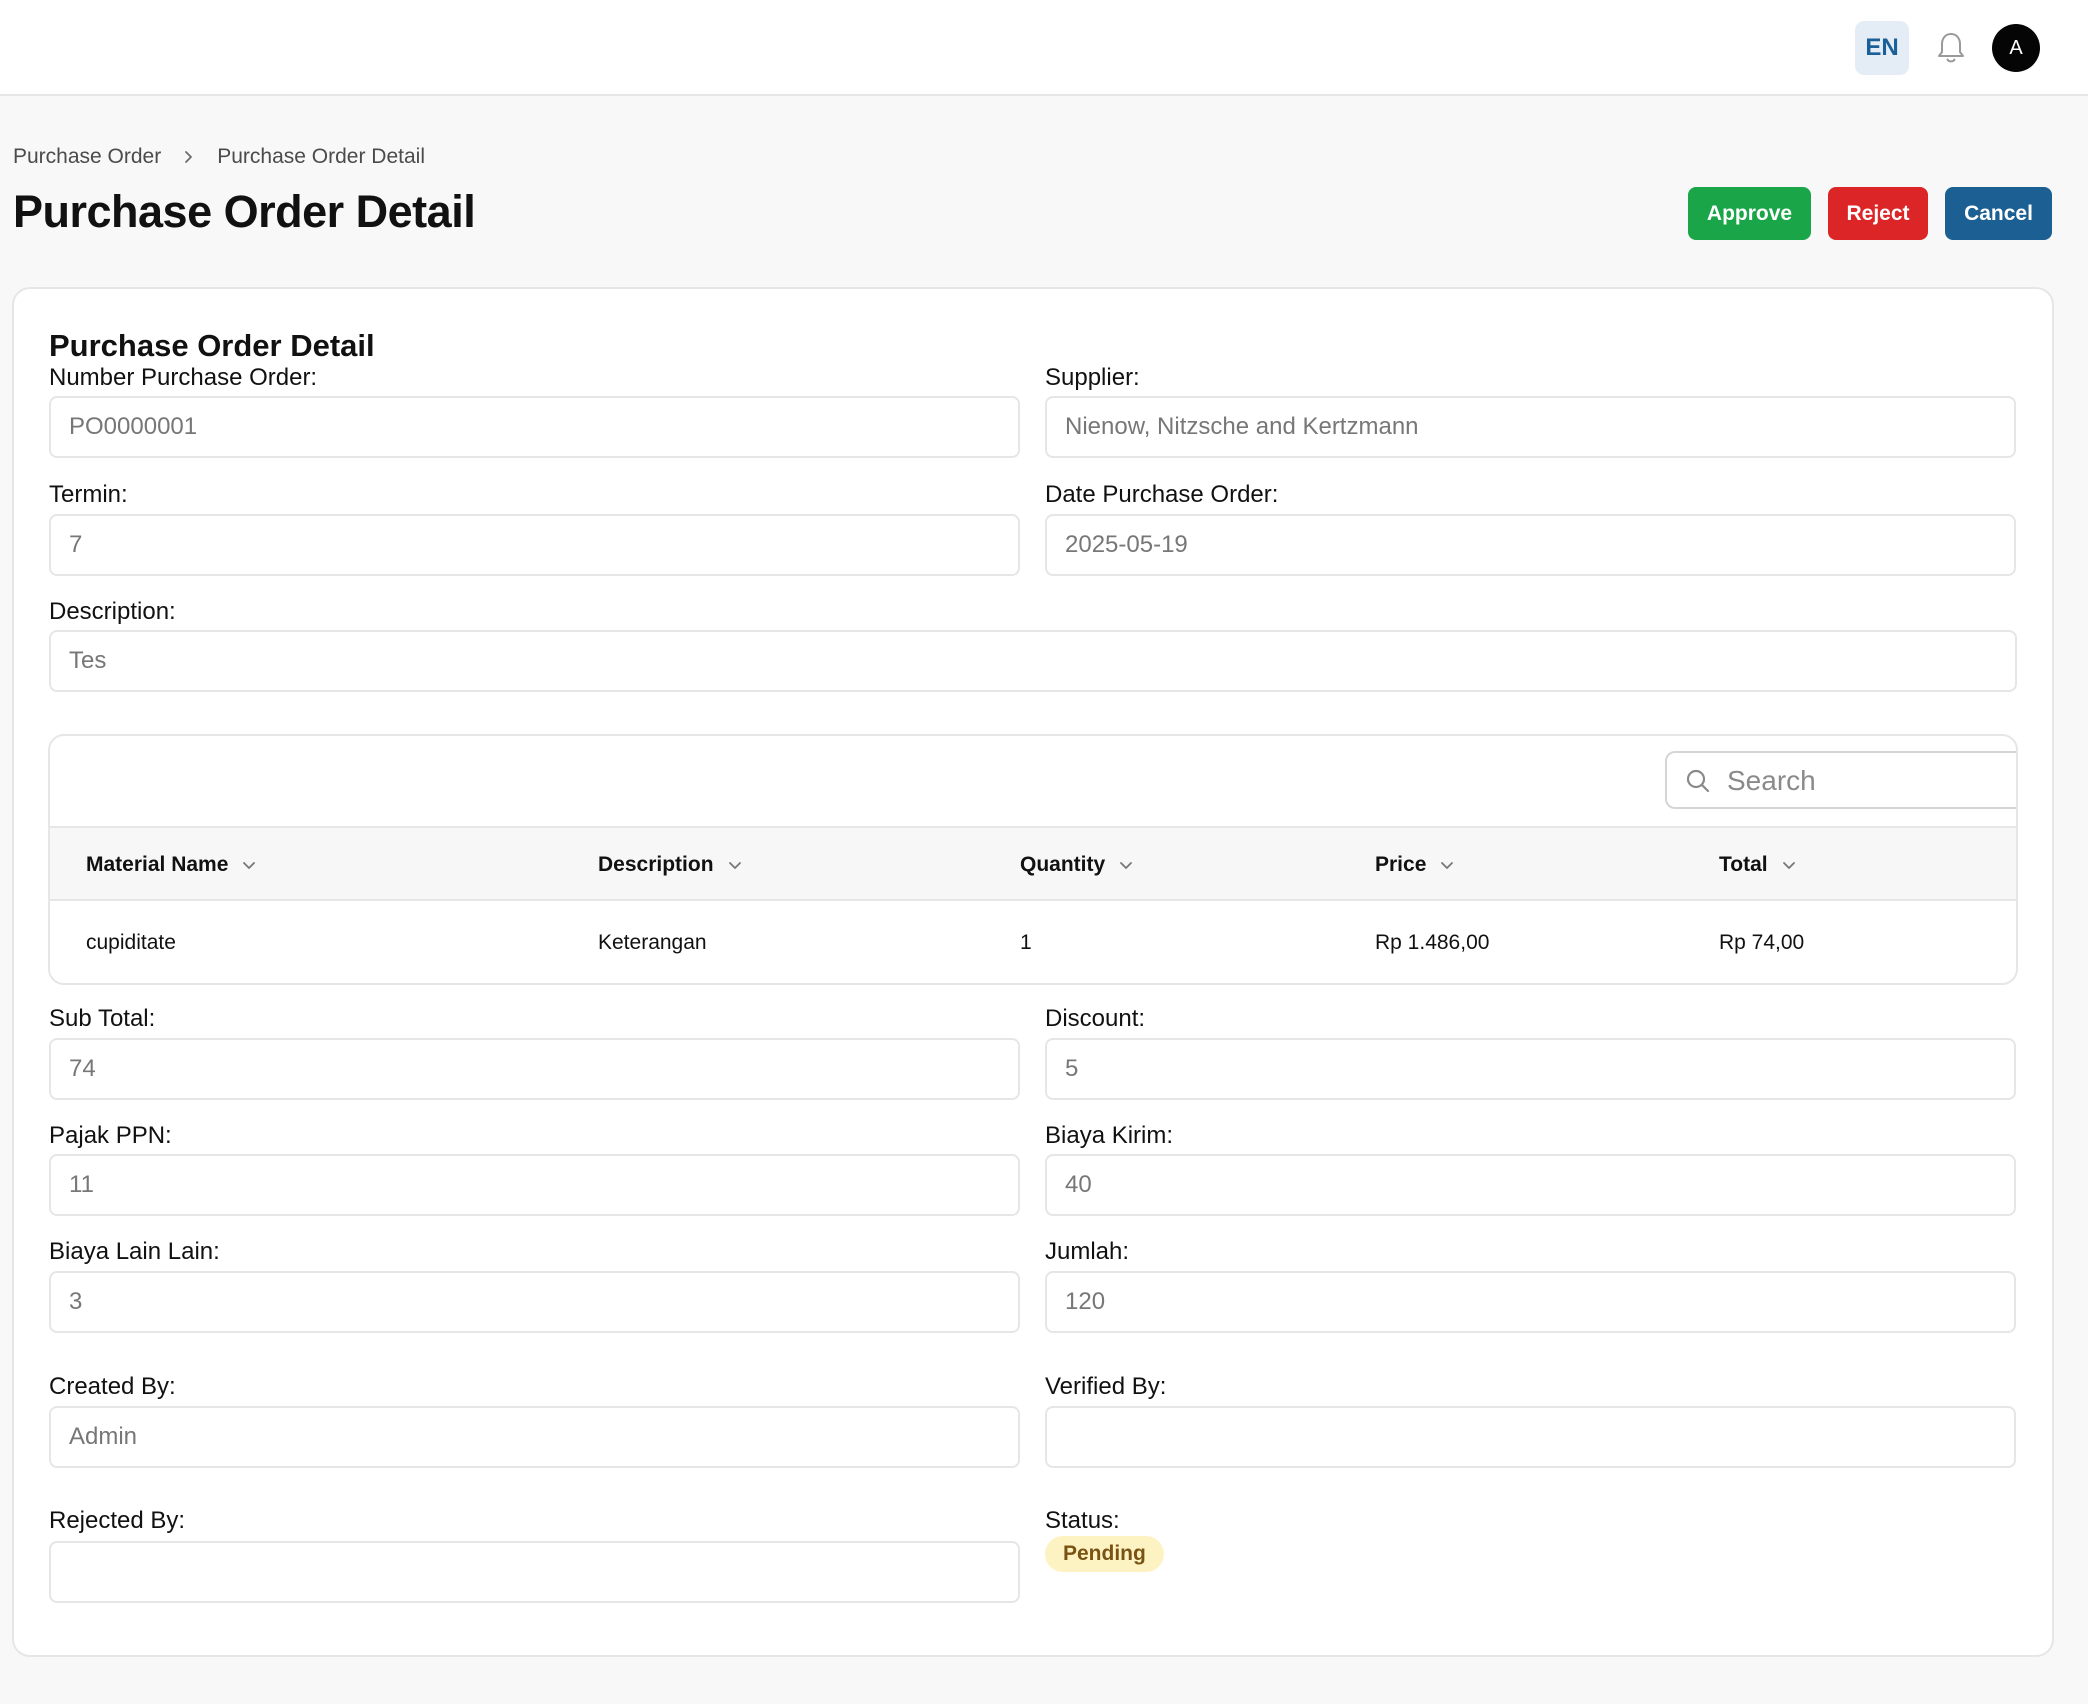 This screenshot has height=1704, width=2088. What do you see at coordinates (134, 1251) in the screenshot?
I see `biaya-lain-label: Biaya Lain Lain:` at bounding box center [134, 1251].